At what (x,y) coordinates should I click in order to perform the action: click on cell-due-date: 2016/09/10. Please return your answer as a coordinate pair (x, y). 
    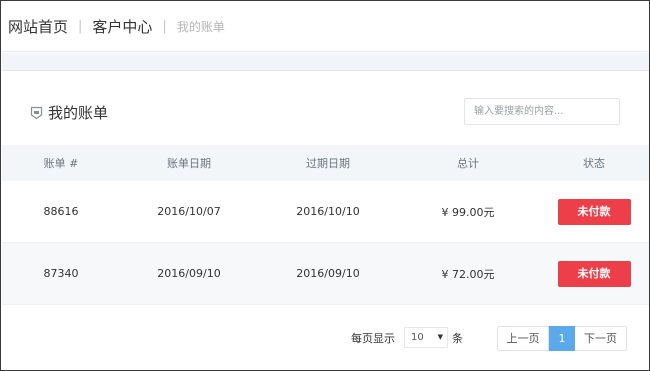
    Looking at the image, I should click on (328, 273).